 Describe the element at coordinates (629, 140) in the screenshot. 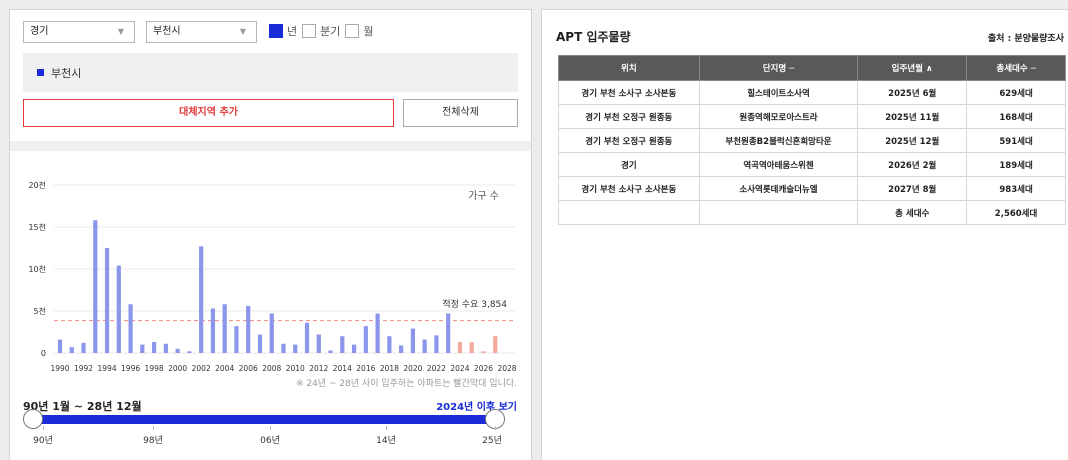

I see `cell-location: 경기 부천 오정구 원종동` at that location.